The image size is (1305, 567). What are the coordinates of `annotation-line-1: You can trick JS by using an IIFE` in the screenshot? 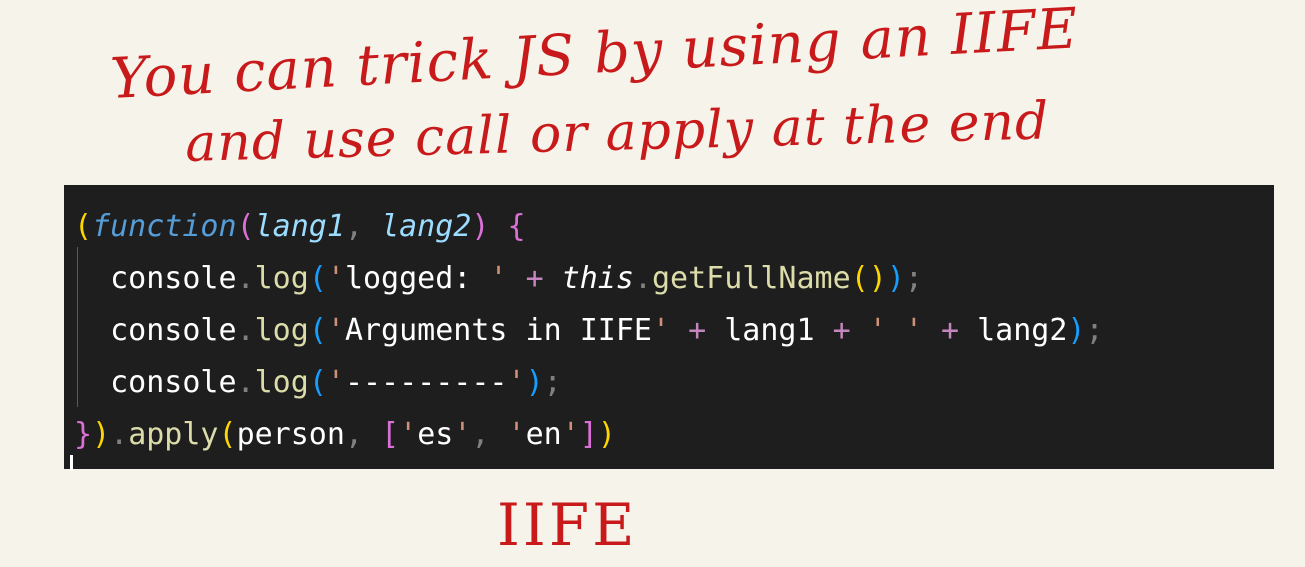 It's located at (594, 56).